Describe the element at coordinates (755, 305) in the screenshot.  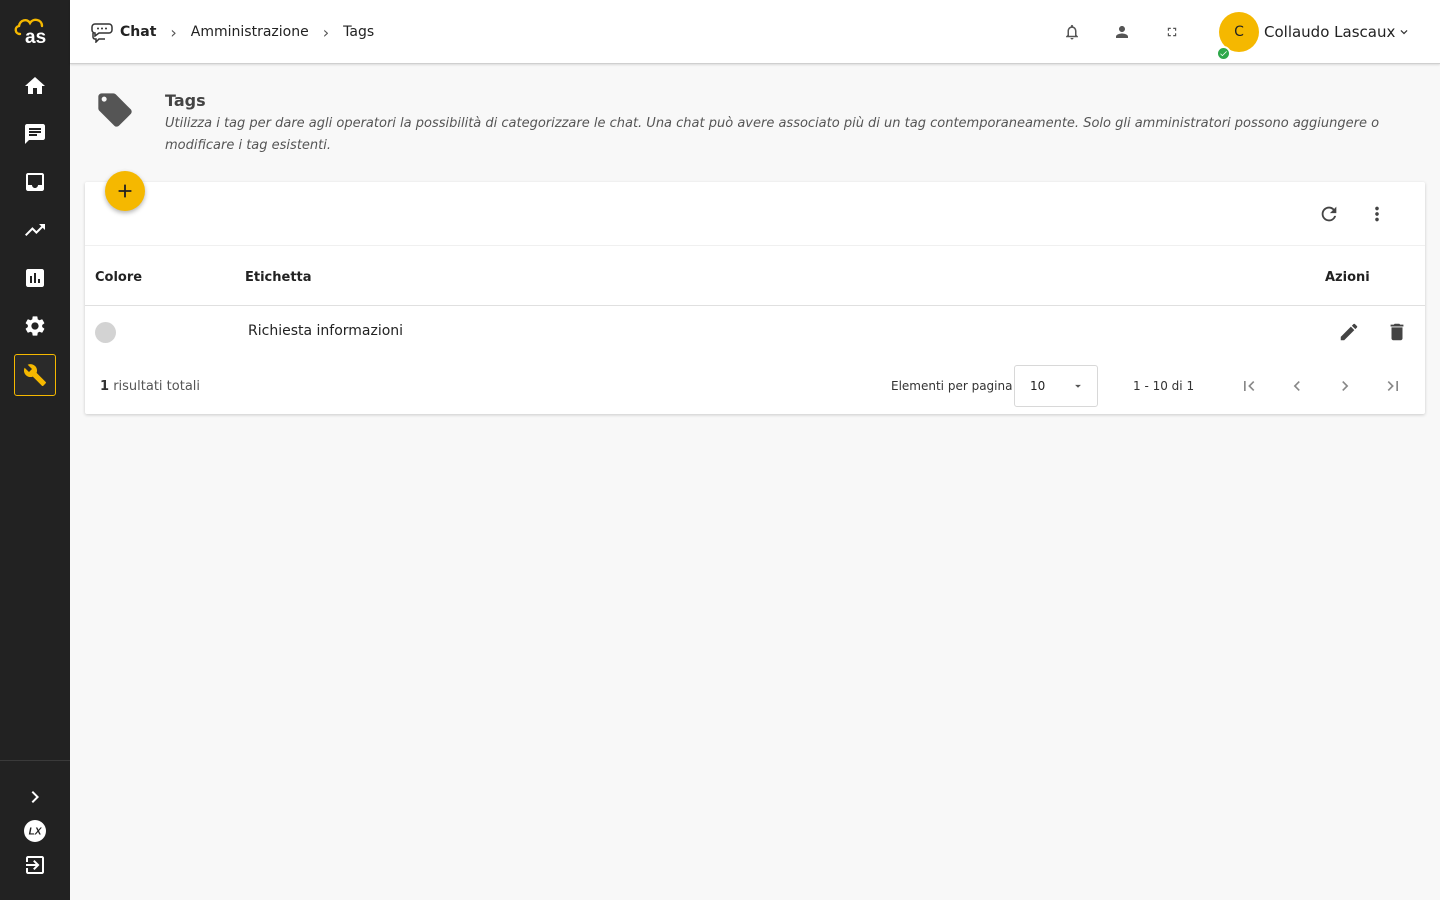
I see `table-header-divider` at that location.